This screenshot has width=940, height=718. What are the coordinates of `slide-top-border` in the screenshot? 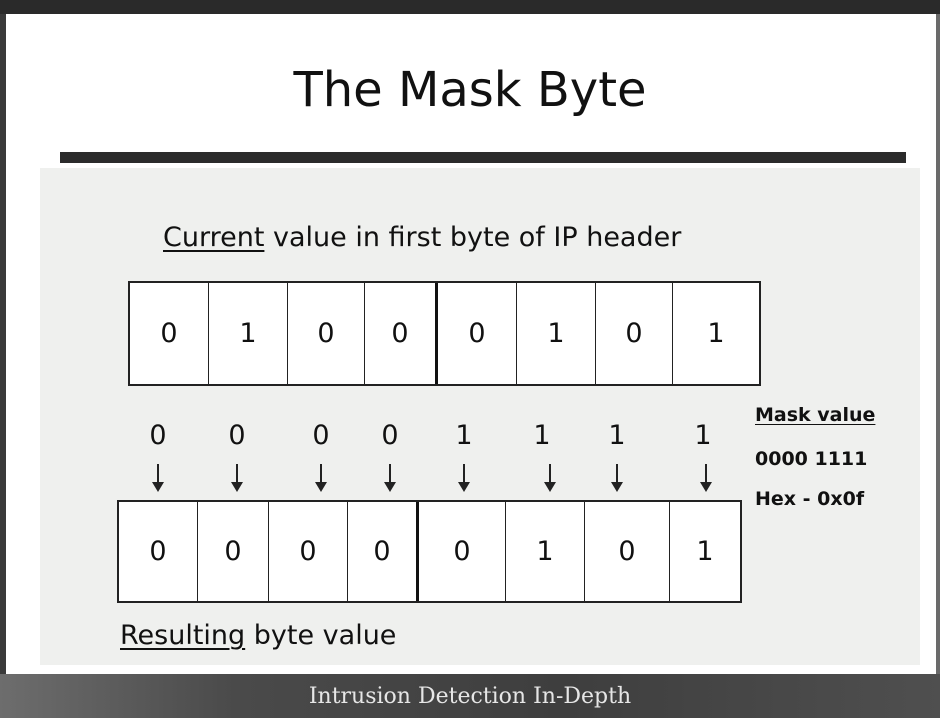 It's located at (470, 7).